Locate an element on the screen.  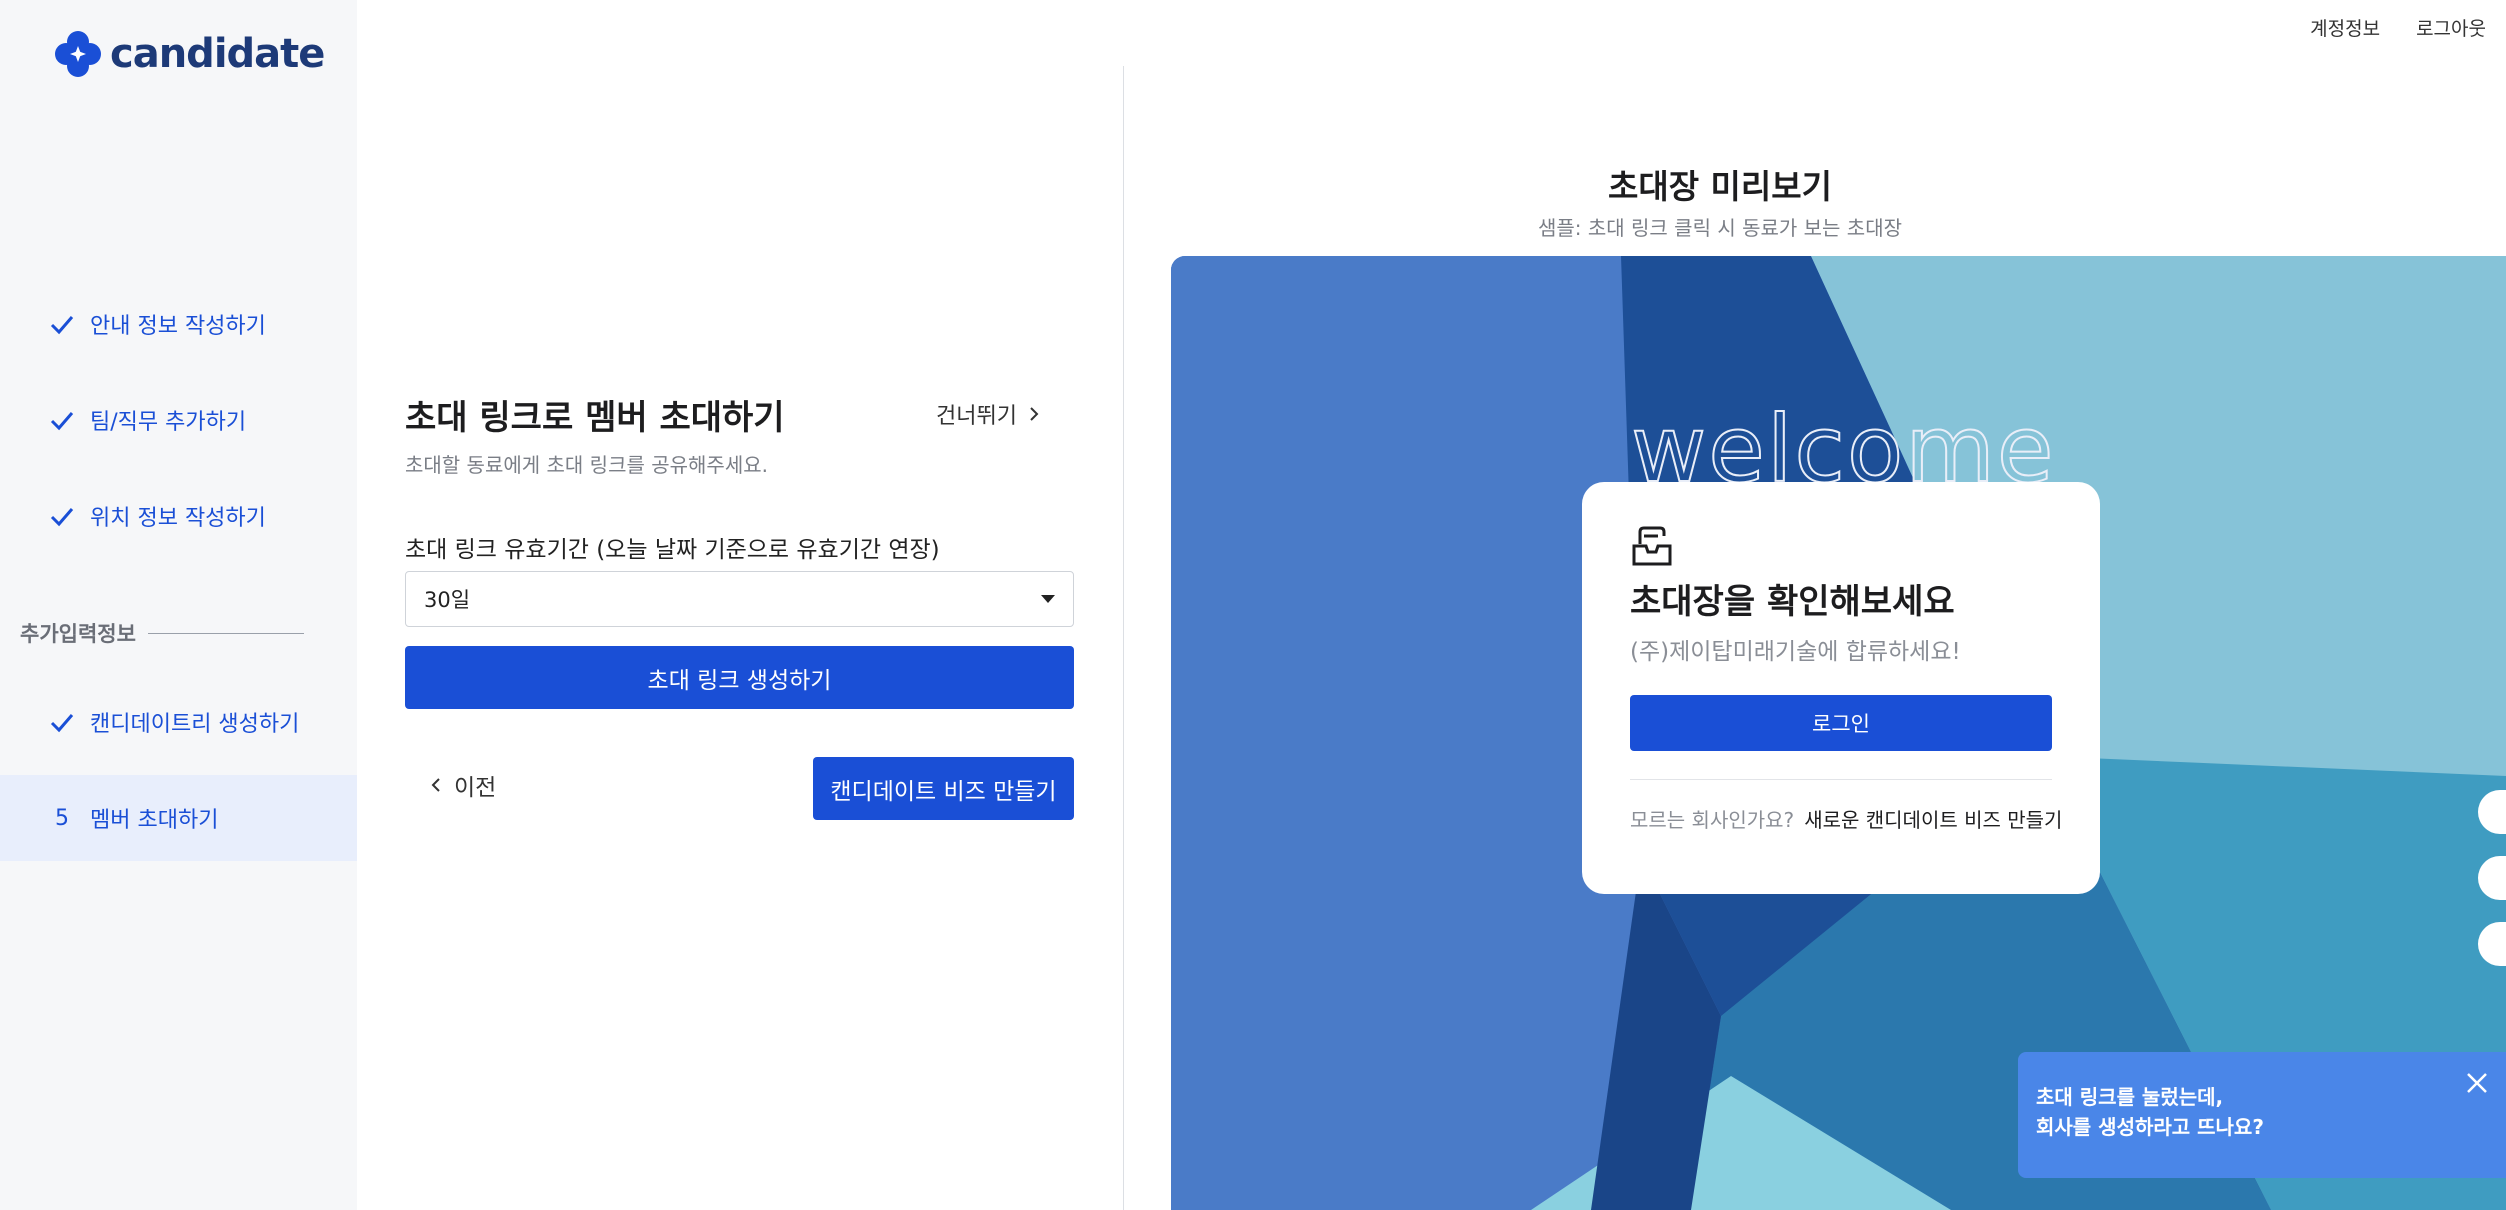
footer-question: 모르는 회사인가요? is located at coordinates (1712, 820).